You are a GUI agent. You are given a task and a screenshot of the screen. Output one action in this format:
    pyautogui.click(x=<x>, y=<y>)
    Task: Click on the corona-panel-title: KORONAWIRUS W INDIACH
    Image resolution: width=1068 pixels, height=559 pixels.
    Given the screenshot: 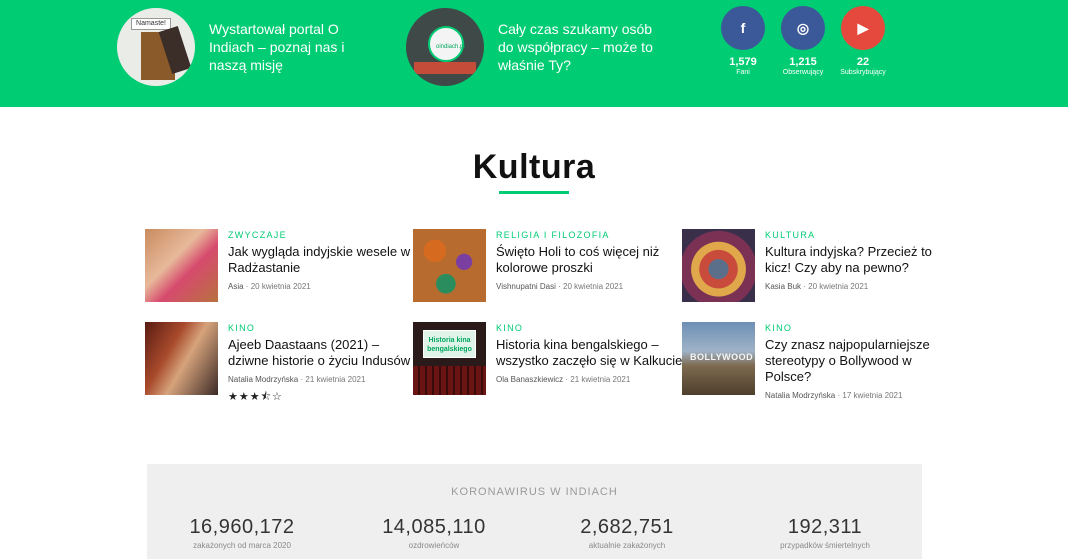 What is the action you would take?
    pyautogui.click(x=534, y=492)
    